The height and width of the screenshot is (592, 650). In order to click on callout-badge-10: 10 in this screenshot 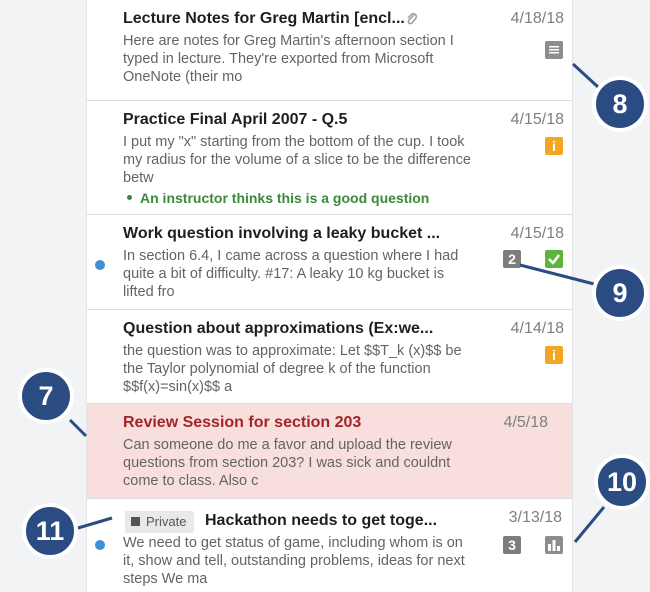, I will do `click(622, 482)`.